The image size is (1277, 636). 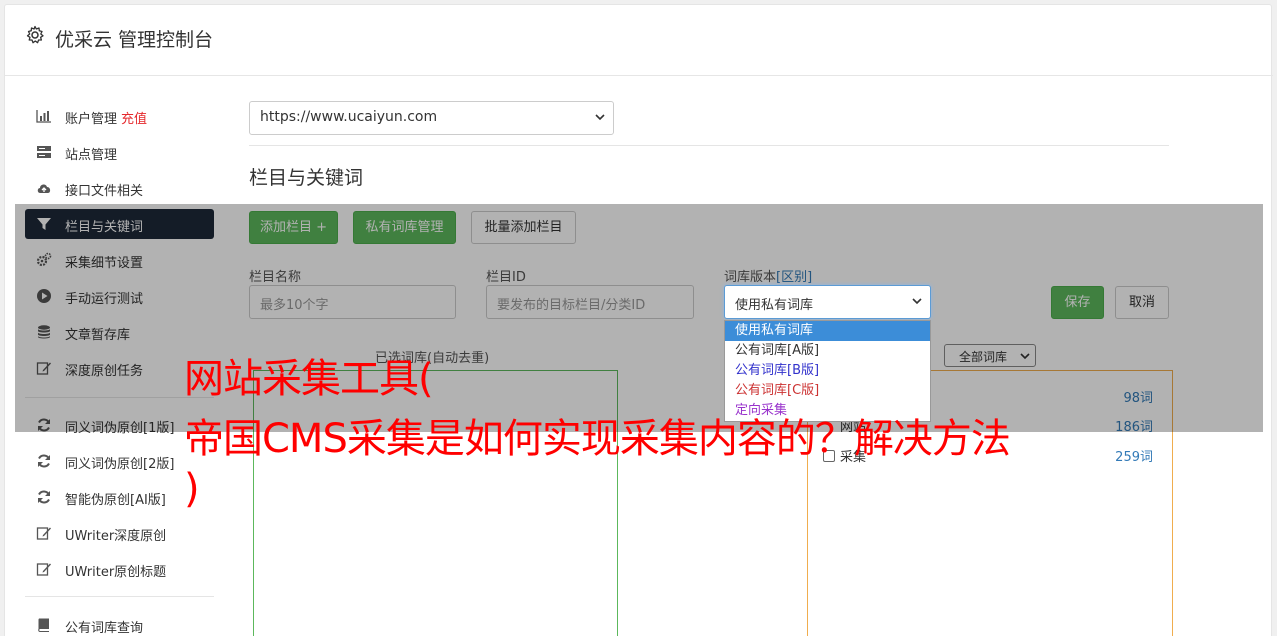 What do you see at coordinates (349, 117) in the screenshot?
I see `site-select-value: https://www.ucaiyun.com` at bounding box center [349, 117].